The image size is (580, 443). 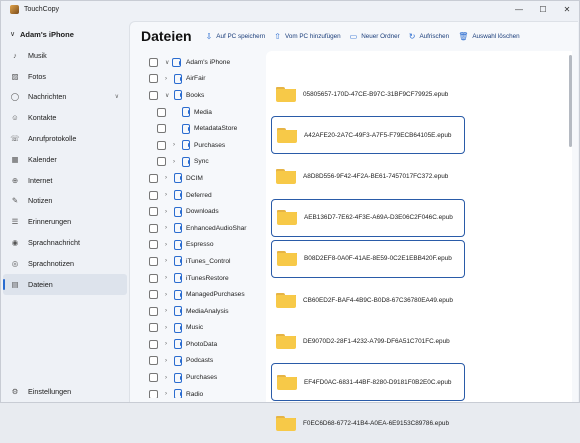 What do you see at coordinates (65, 76) in the screenshot?
I see `sidebar-item-fotos: ▨ Fotos` at bounding box center [65, 76].